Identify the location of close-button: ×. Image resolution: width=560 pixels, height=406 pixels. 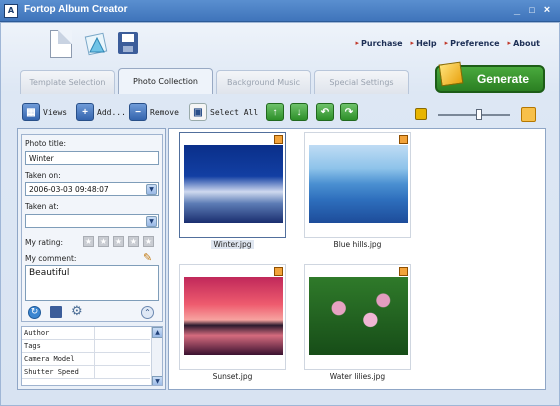
(547, 11).